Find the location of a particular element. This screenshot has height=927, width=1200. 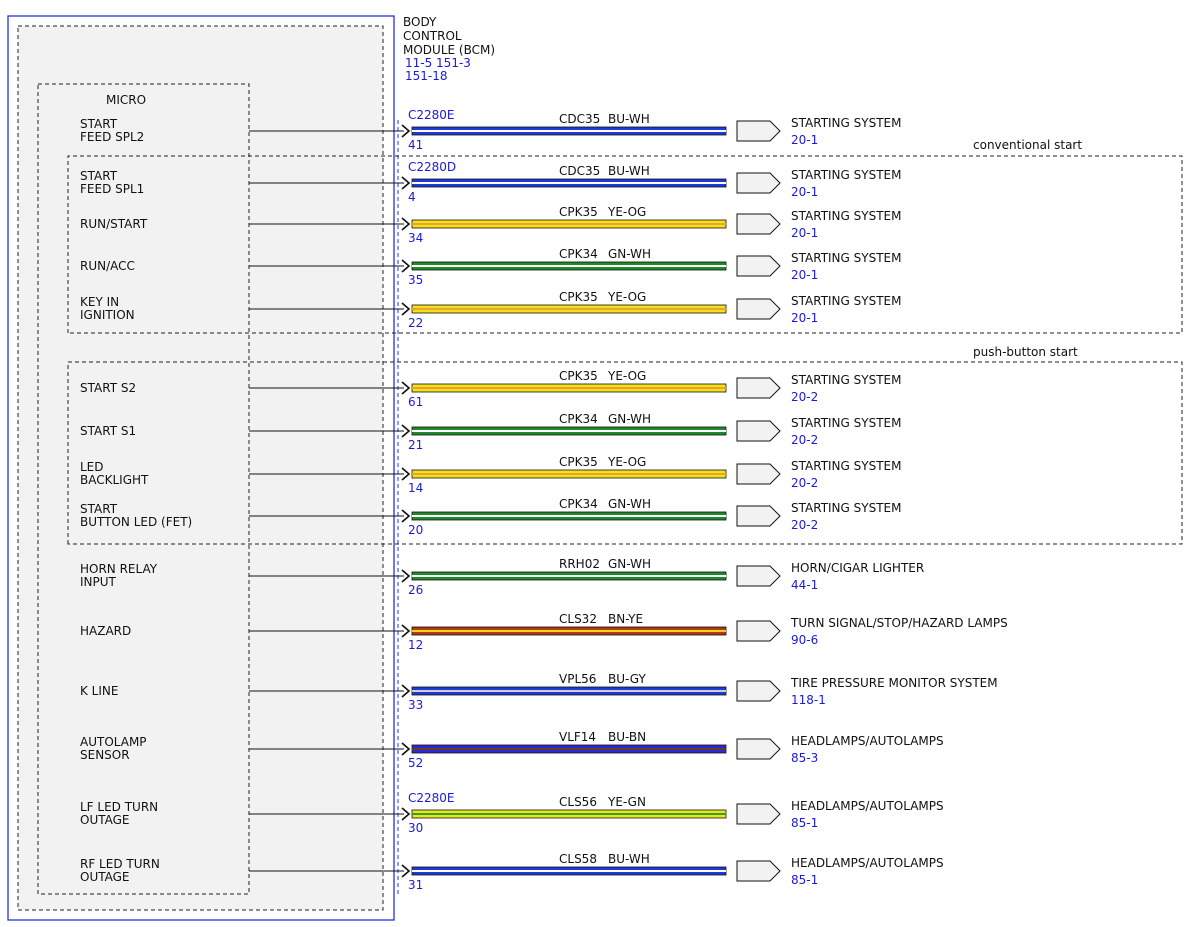

destination-ref: 44-1 is located at coordinates (804, 585).